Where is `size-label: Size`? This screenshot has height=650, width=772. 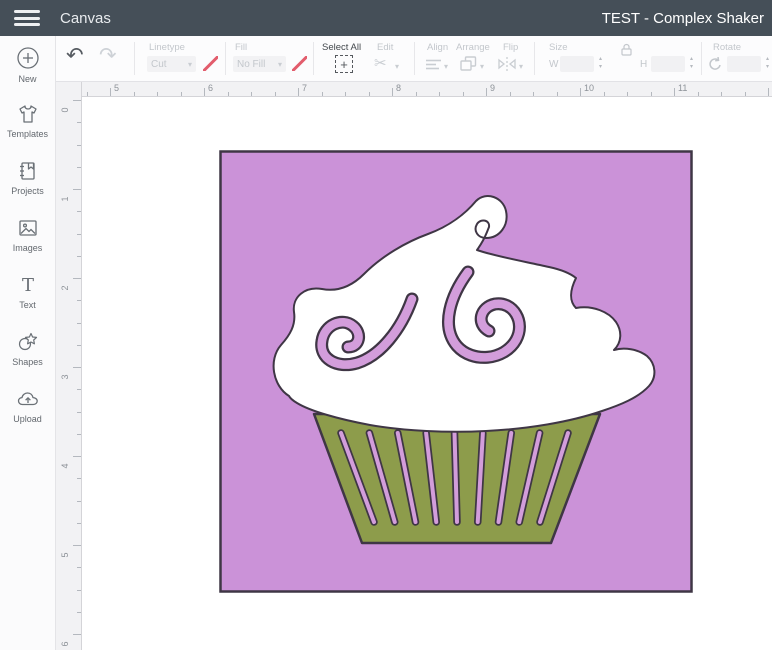 size-label: Size is located at coordinates (558, 47).